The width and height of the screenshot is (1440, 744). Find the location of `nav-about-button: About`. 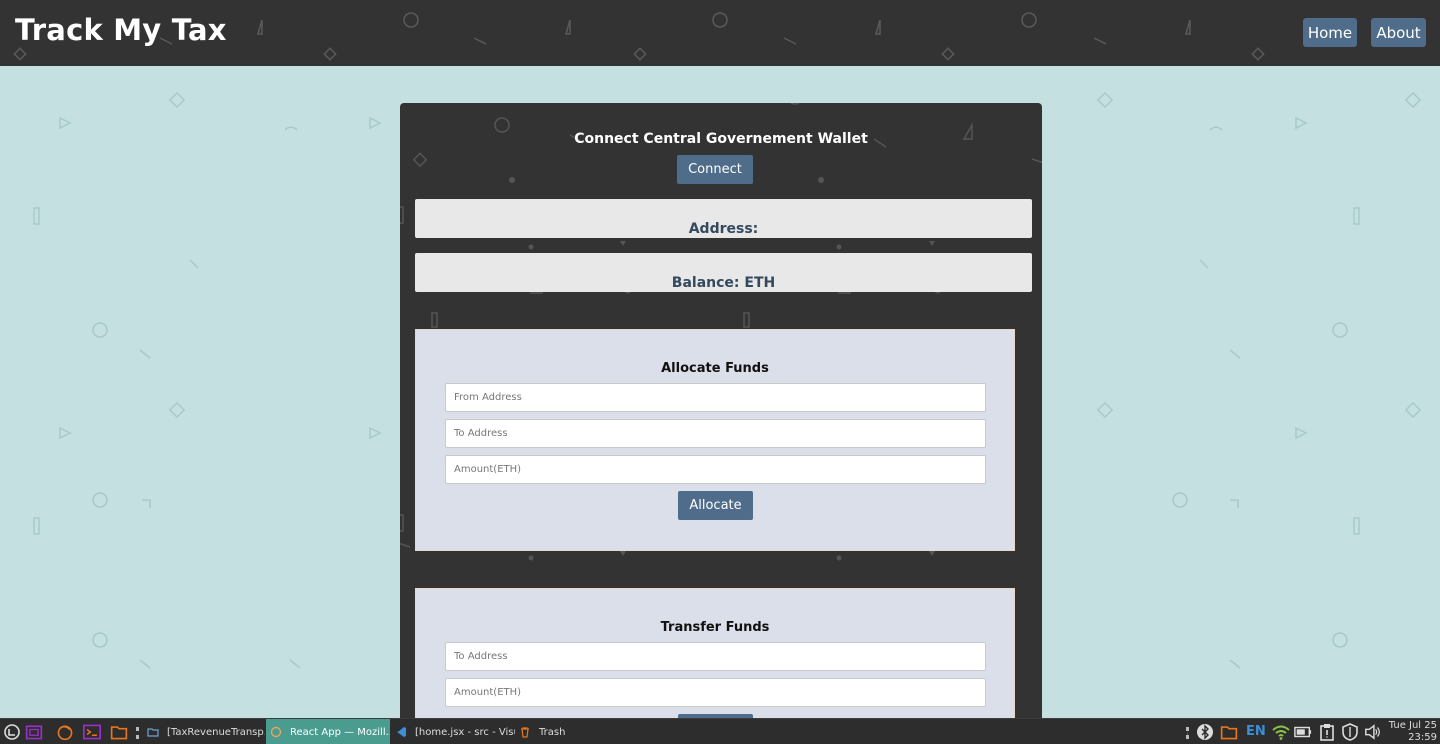

nav-about-button: About is located at coordinates (1398, 32).